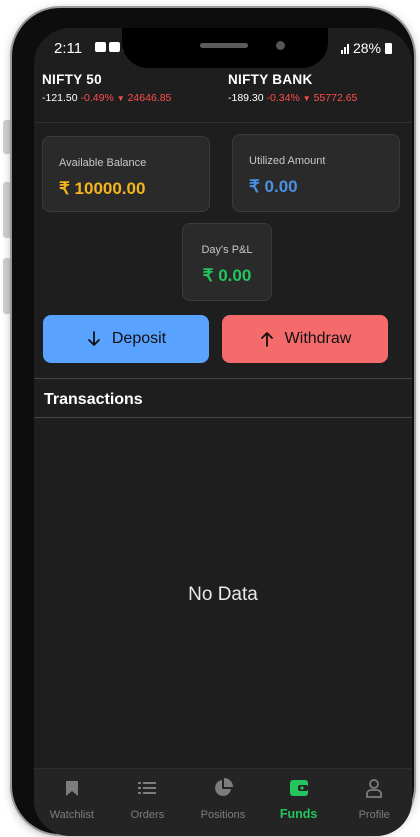 This screenshot has height=837, width=420. I want to click on utilized-amount-card: Utilized Amount ₹ 0.00, so click(316, 173).